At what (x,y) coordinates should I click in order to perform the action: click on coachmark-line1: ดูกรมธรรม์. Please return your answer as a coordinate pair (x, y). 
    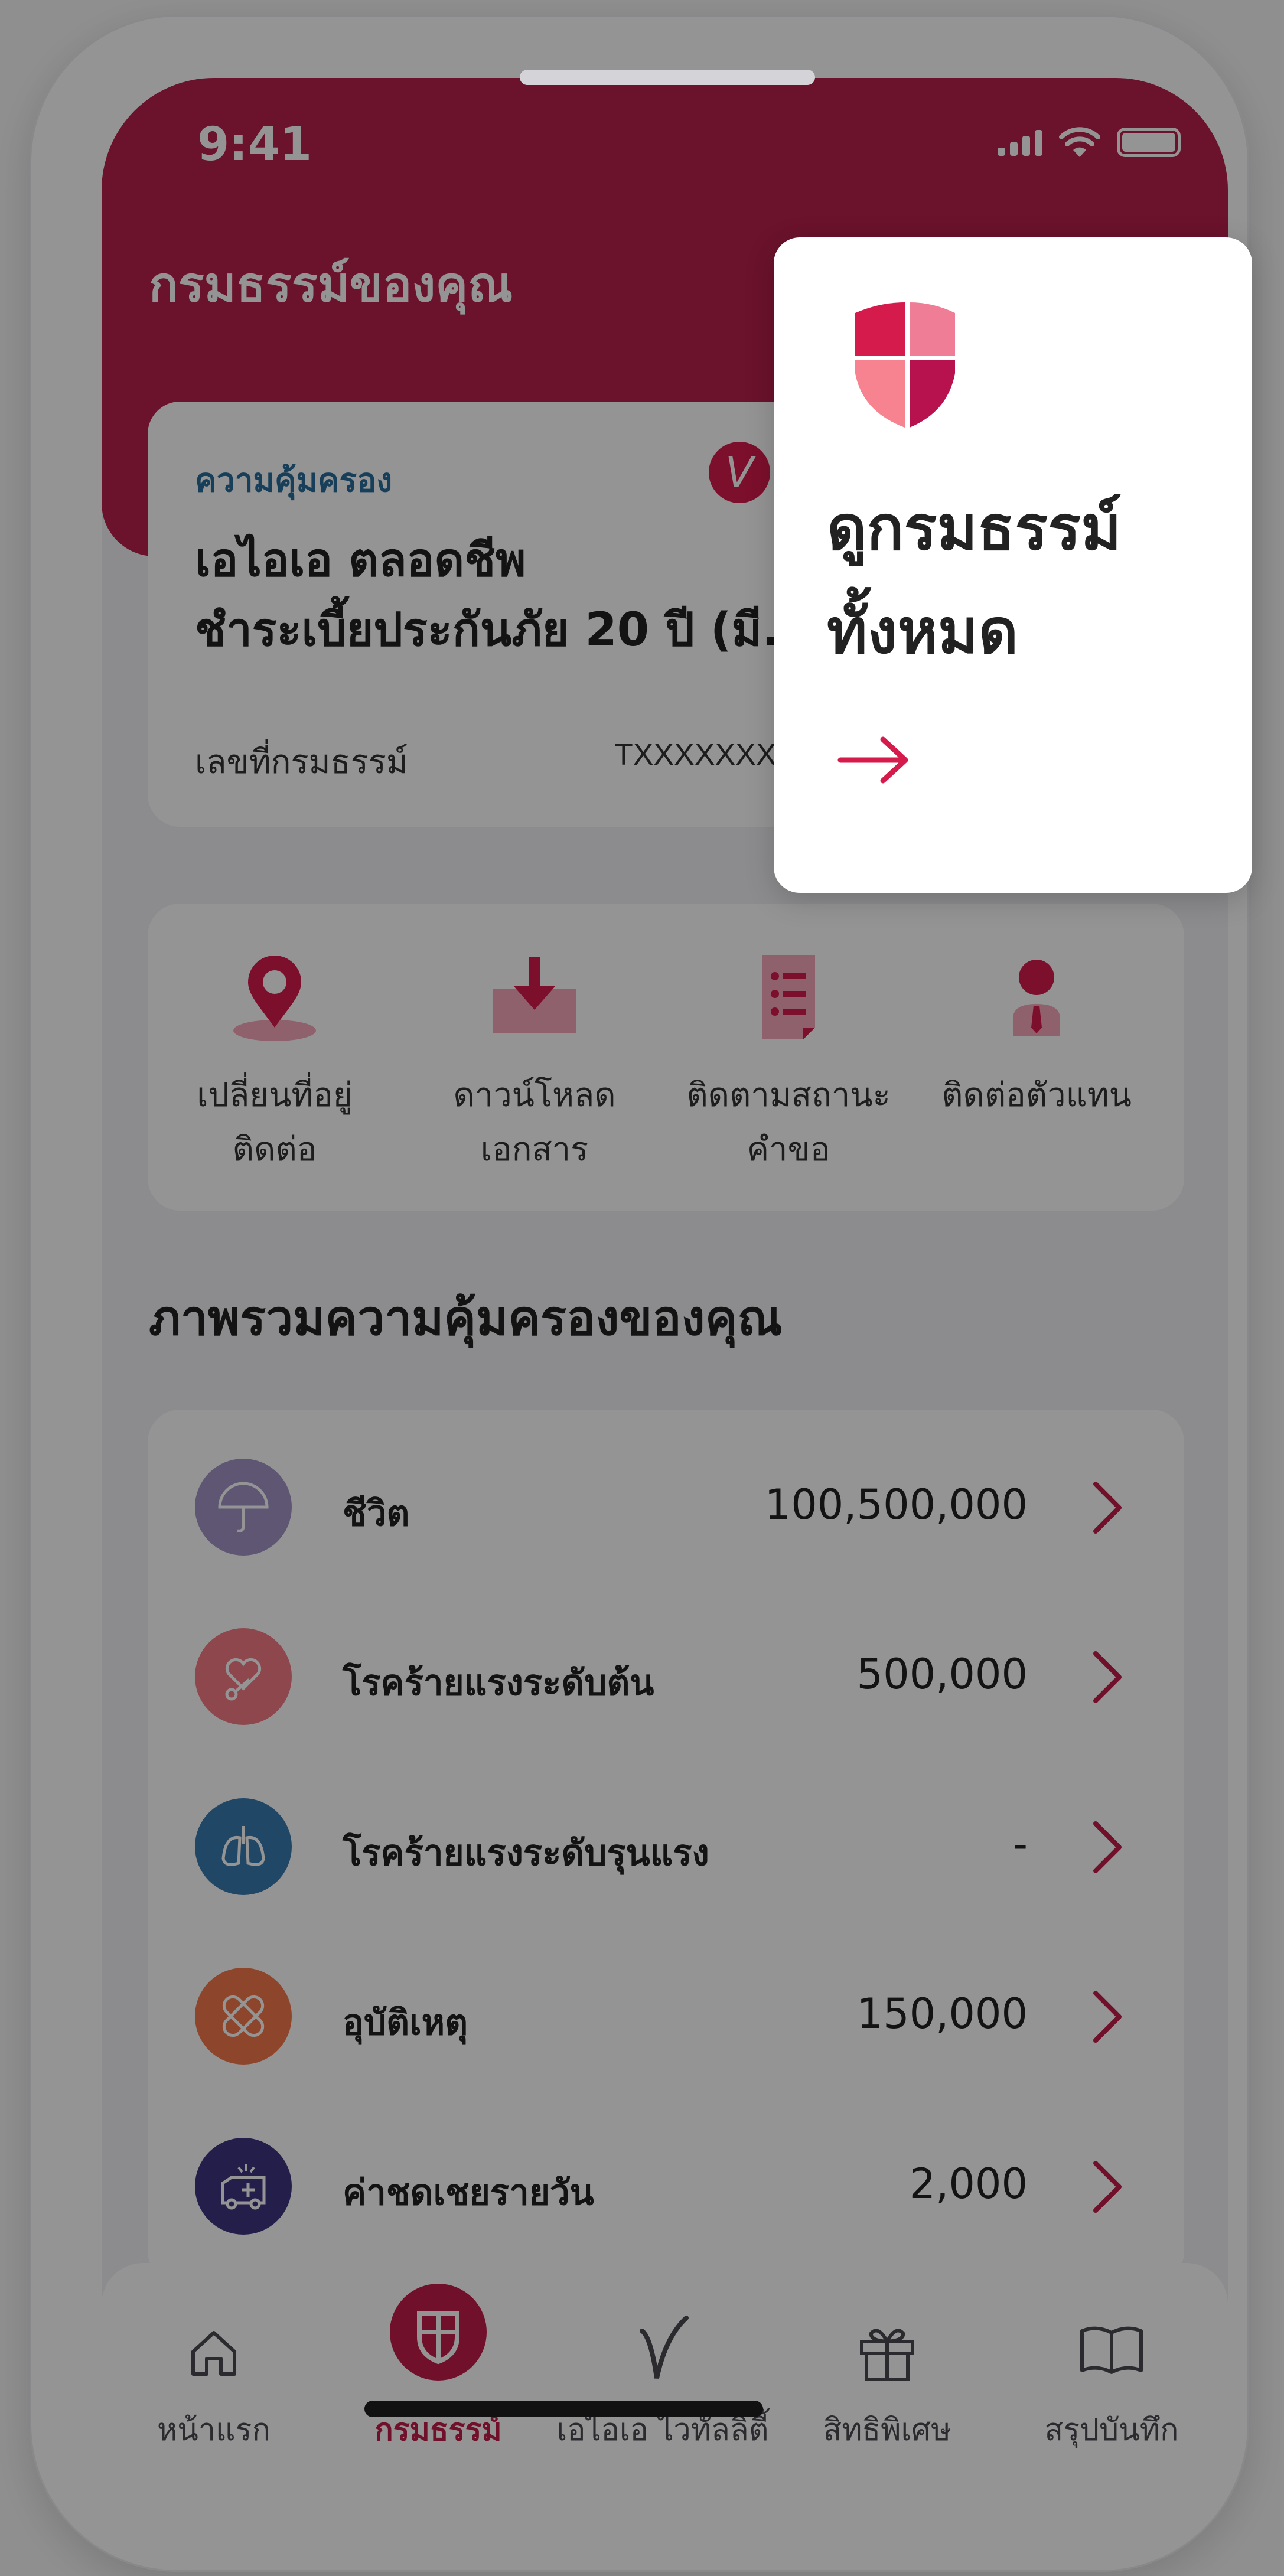
    Looking at the image, I should click on (975, 528).